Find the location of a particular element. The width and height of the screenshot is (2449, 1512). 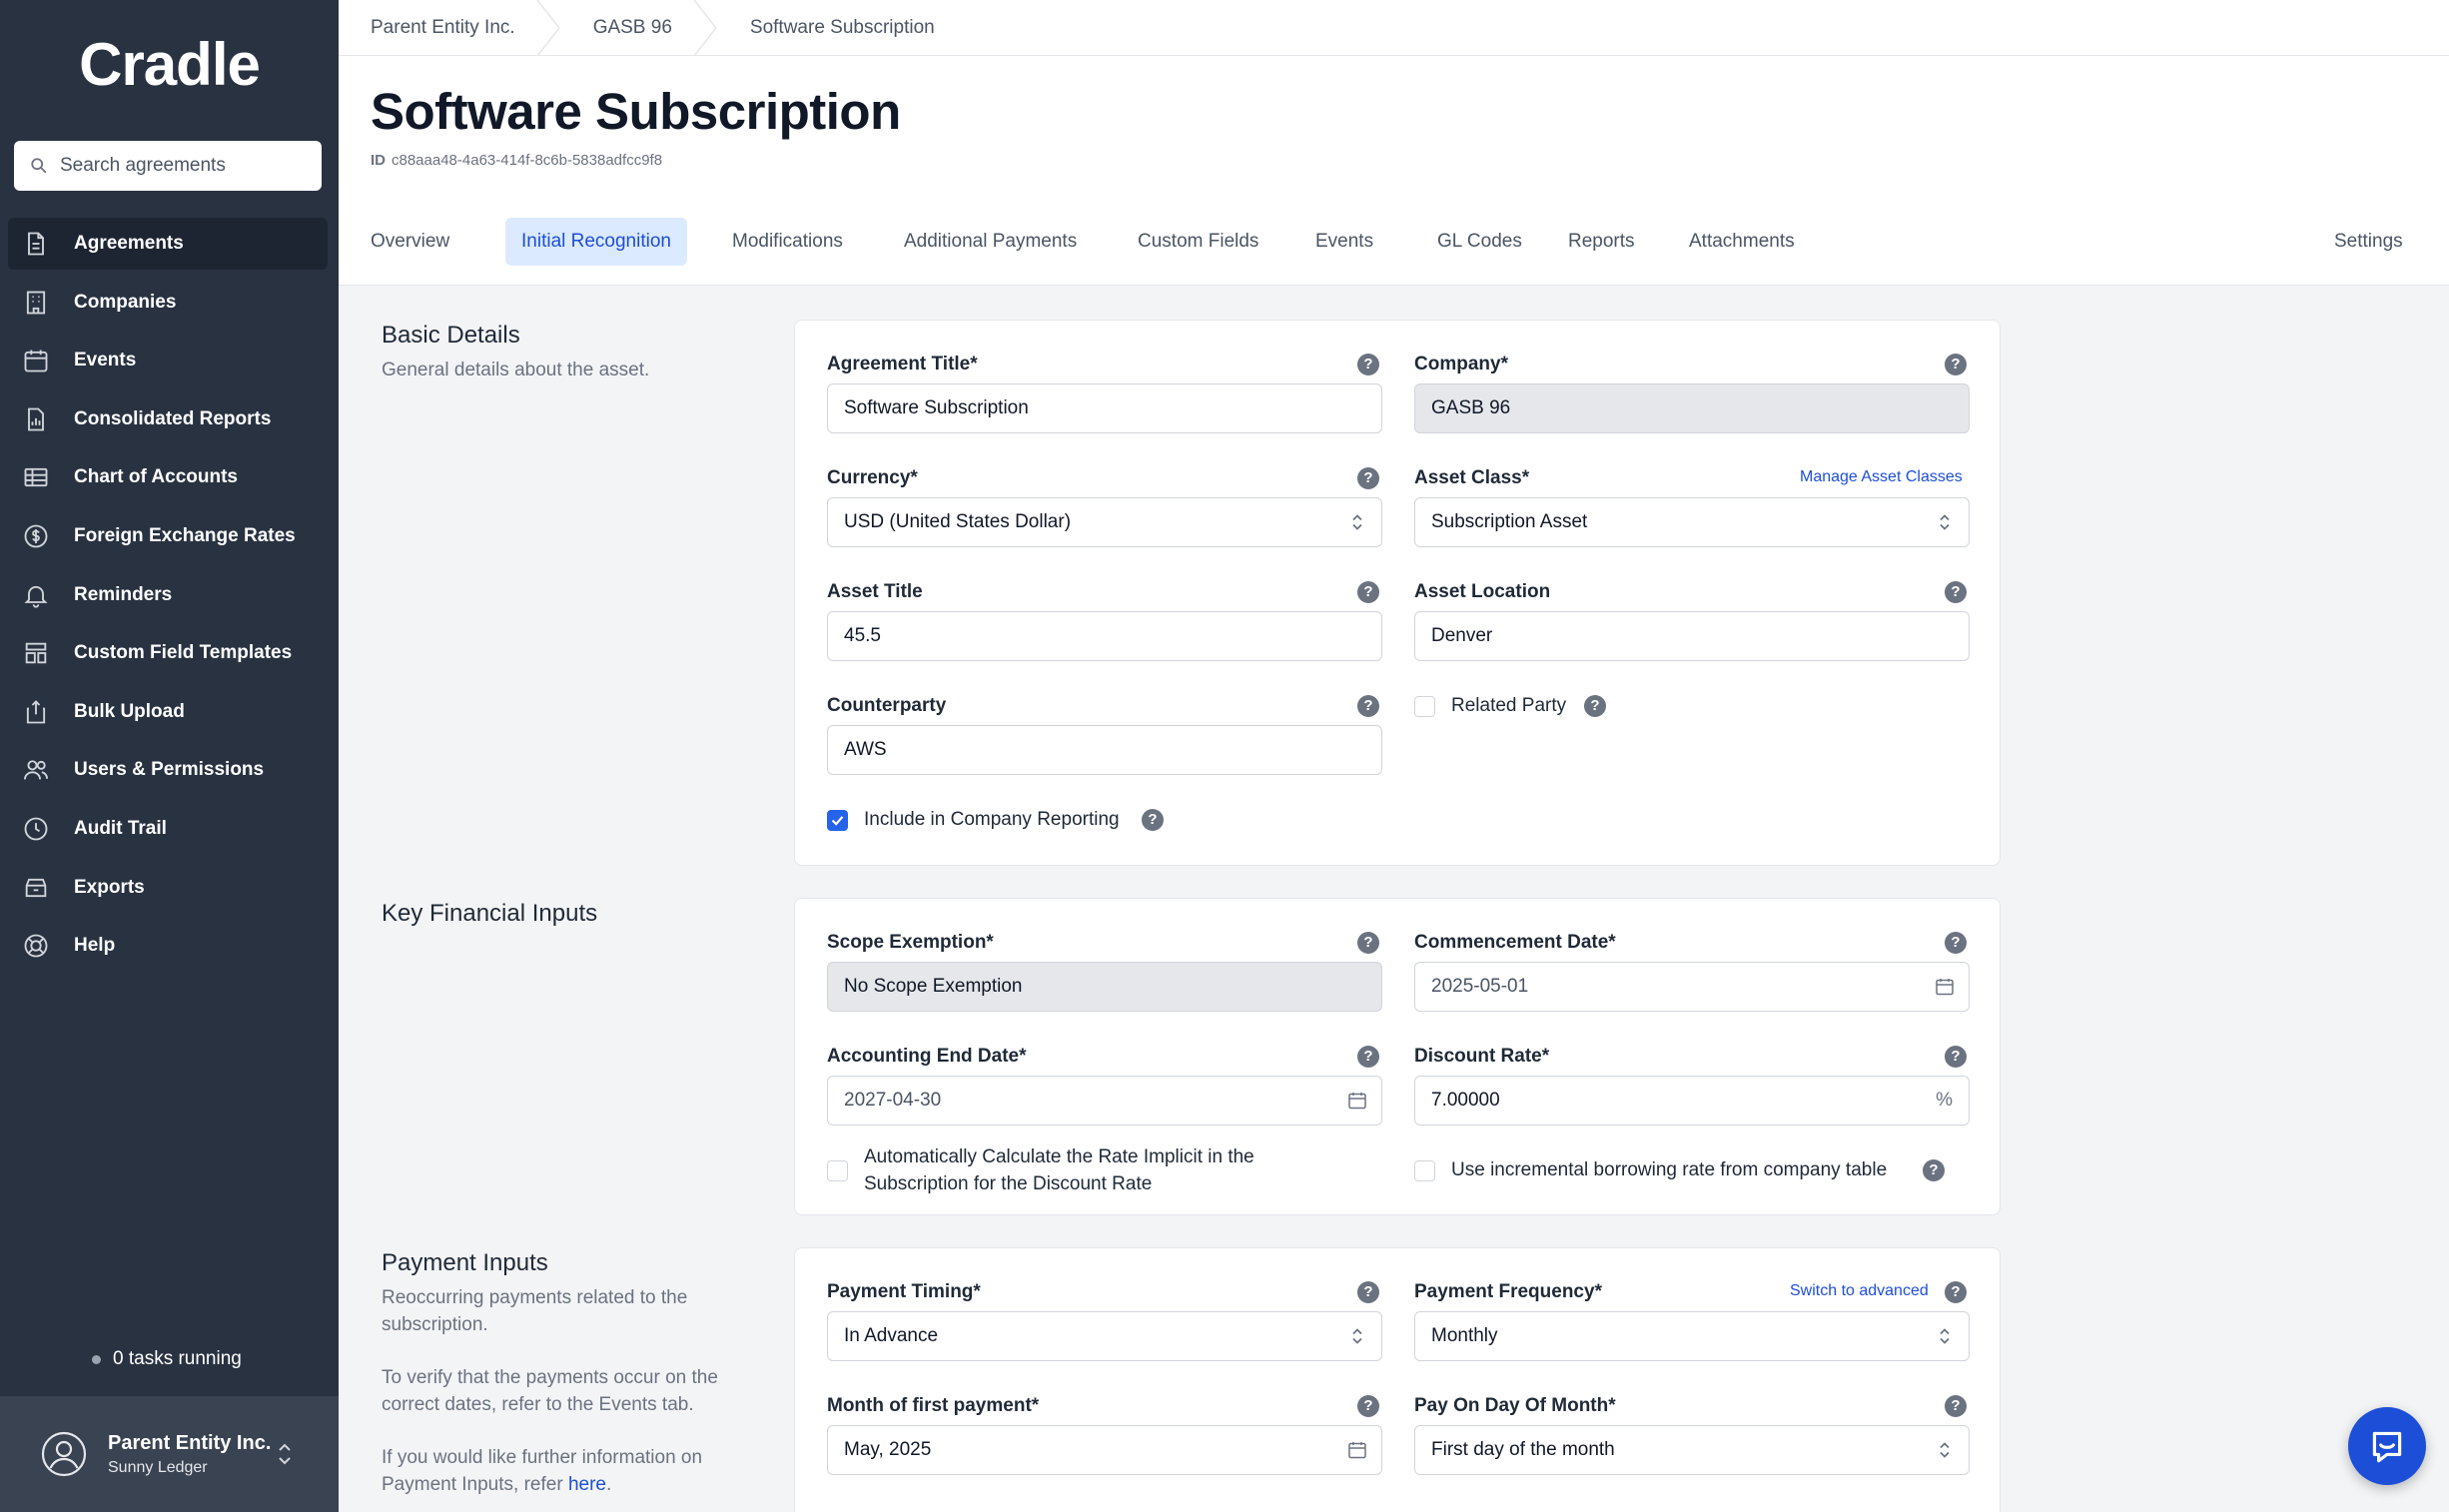

chat-icon is located at coordinates (2387, 1447).